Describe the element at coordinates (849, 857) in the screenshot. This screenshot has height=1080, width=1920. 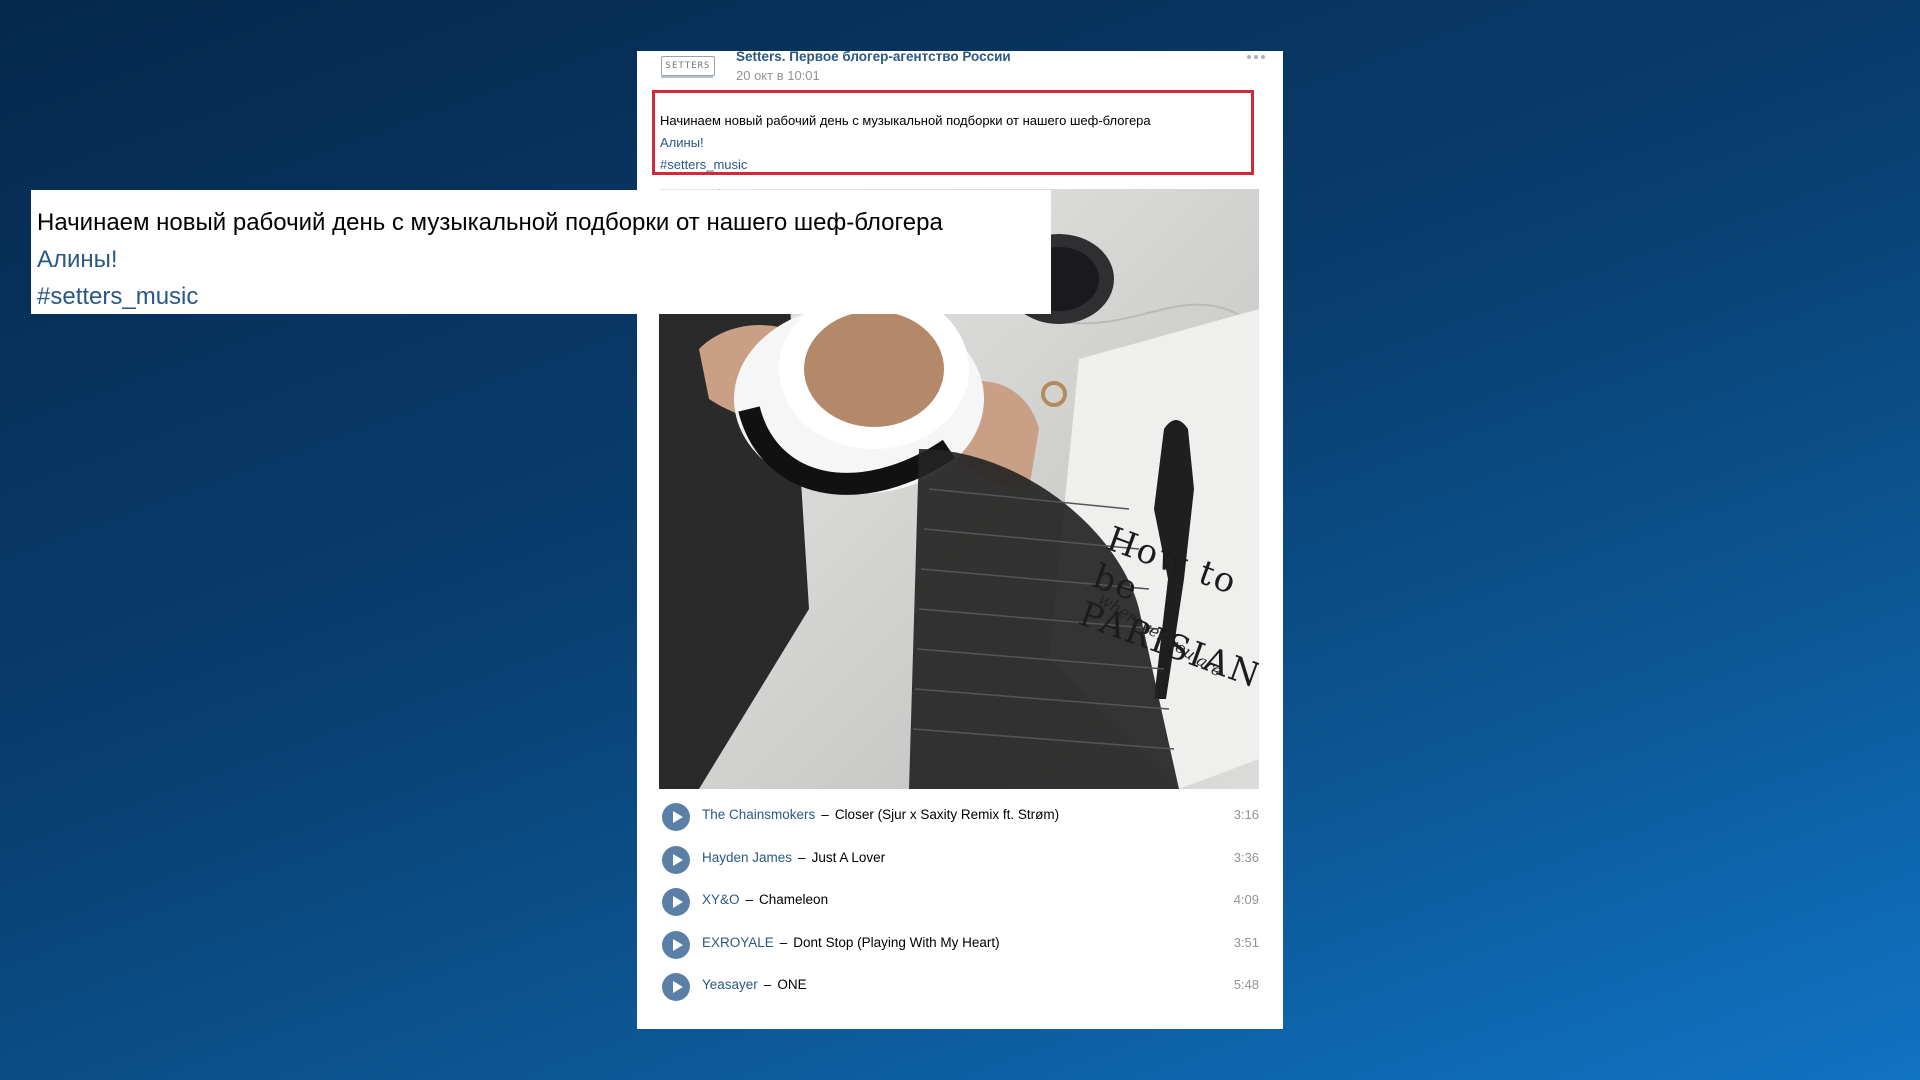
I see `track-title: Just A Lover` at that location.